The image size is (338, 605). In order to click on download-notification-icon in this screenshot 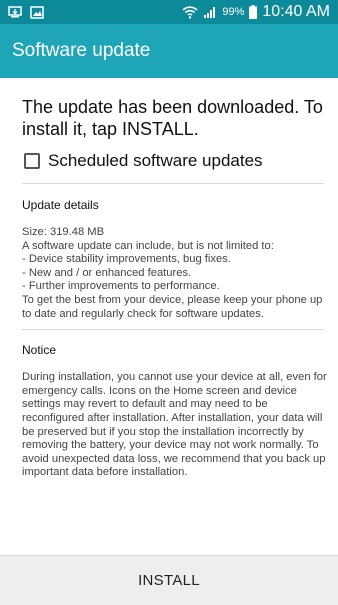, I will do `click(15, 12)`.